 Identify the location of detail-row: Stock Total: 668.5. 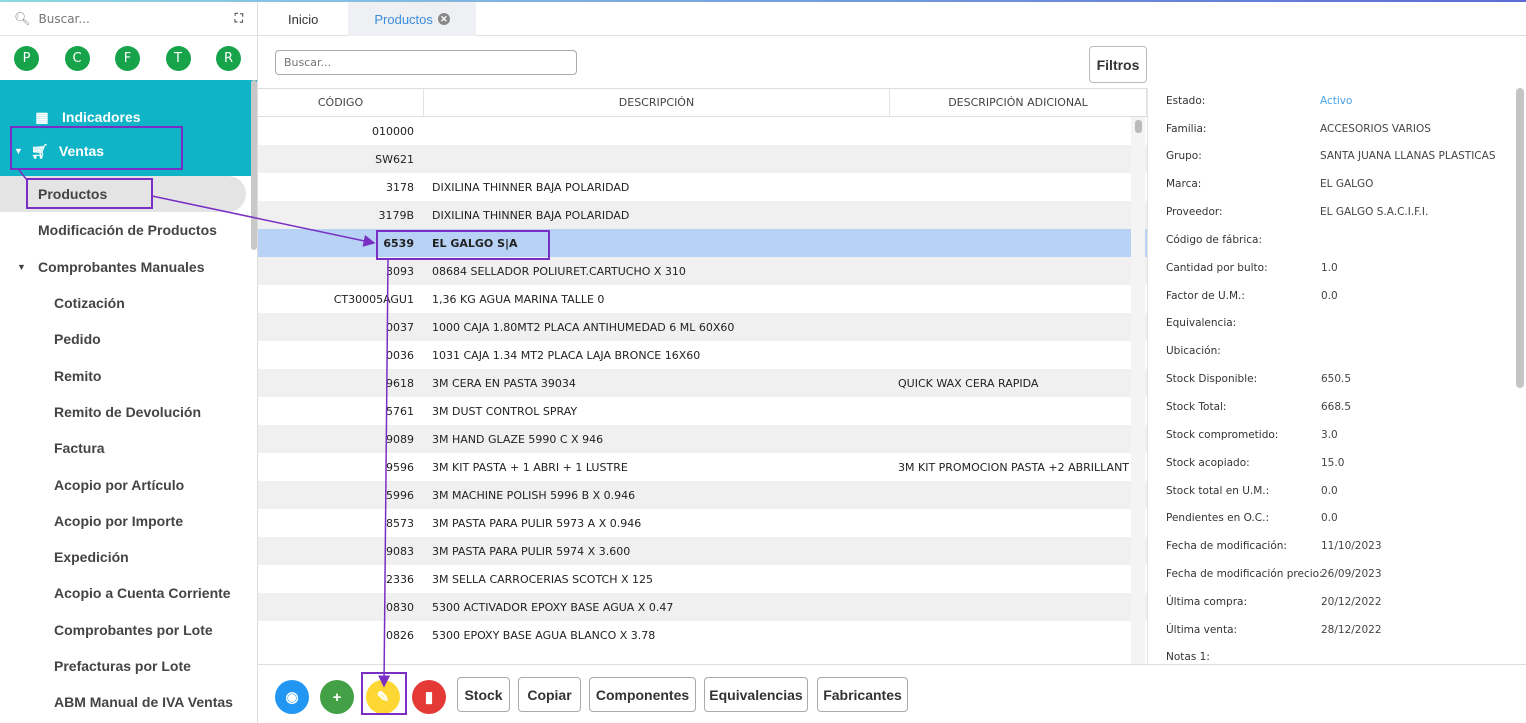
(1341, 411).